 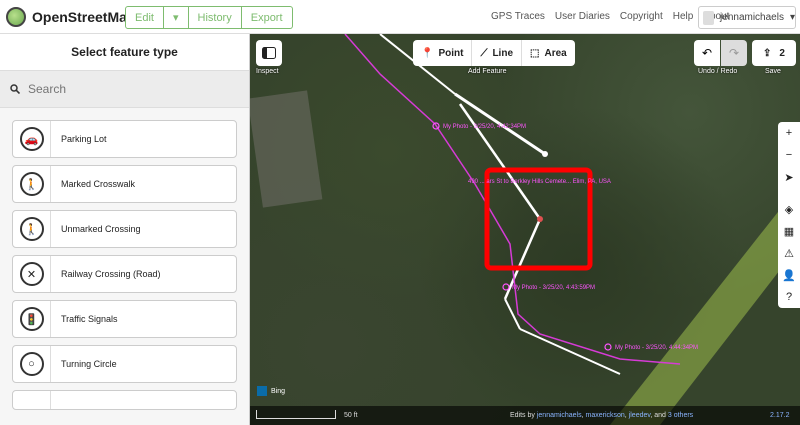 I want to click on export-button: Export, so click(x=267, y=17).